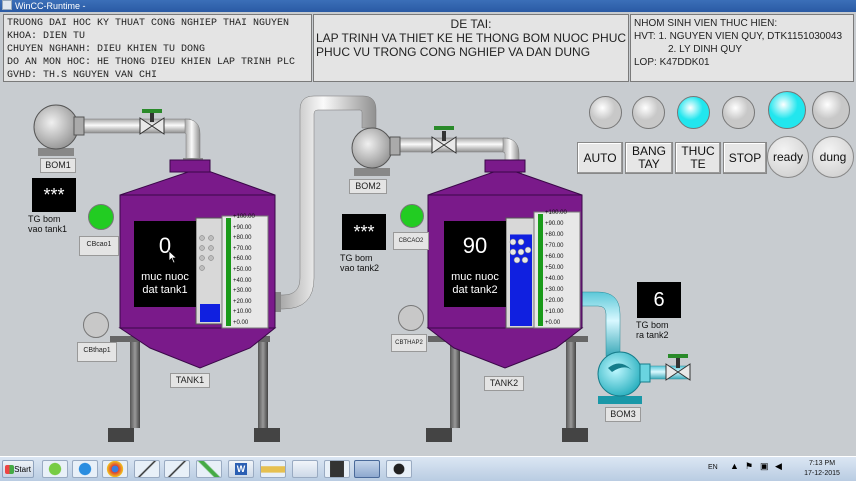 The width and height of the screenshot is (856, 481). Describe the element at coordinates (411, 241) in the screenshot. I see `sensor-high-tank2: CBCAO2` at that location.